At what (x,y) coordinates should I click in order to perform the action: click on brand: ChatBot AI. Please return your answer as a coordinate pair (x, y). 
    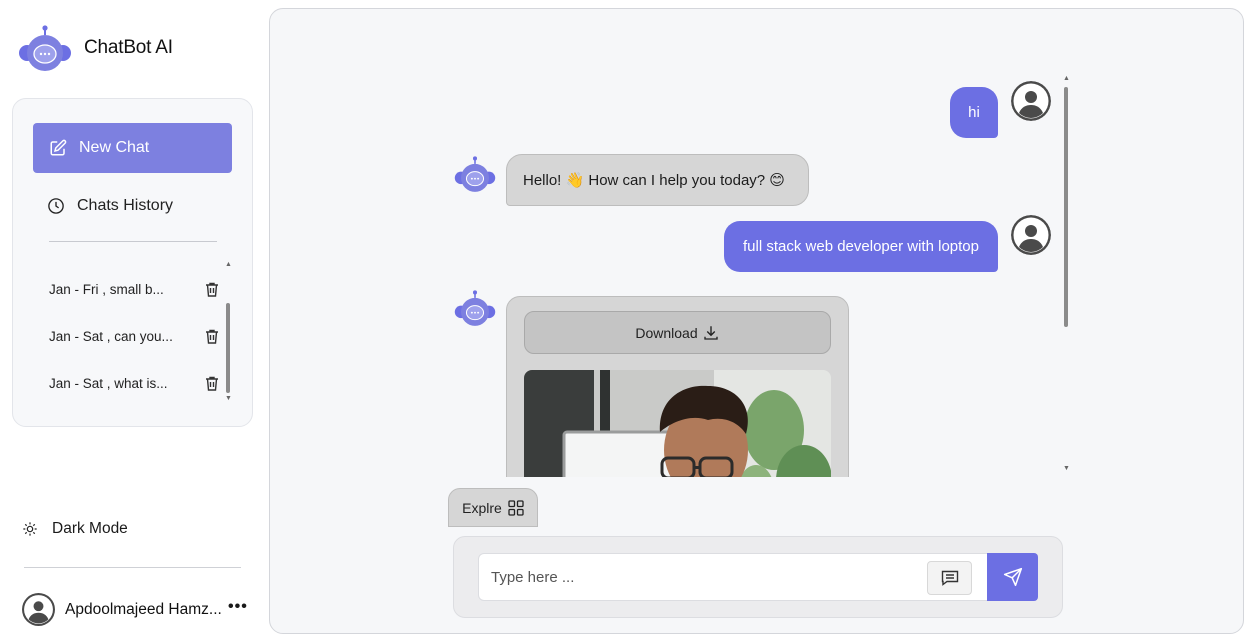
    Looking at the image, I should click on (95, 48).